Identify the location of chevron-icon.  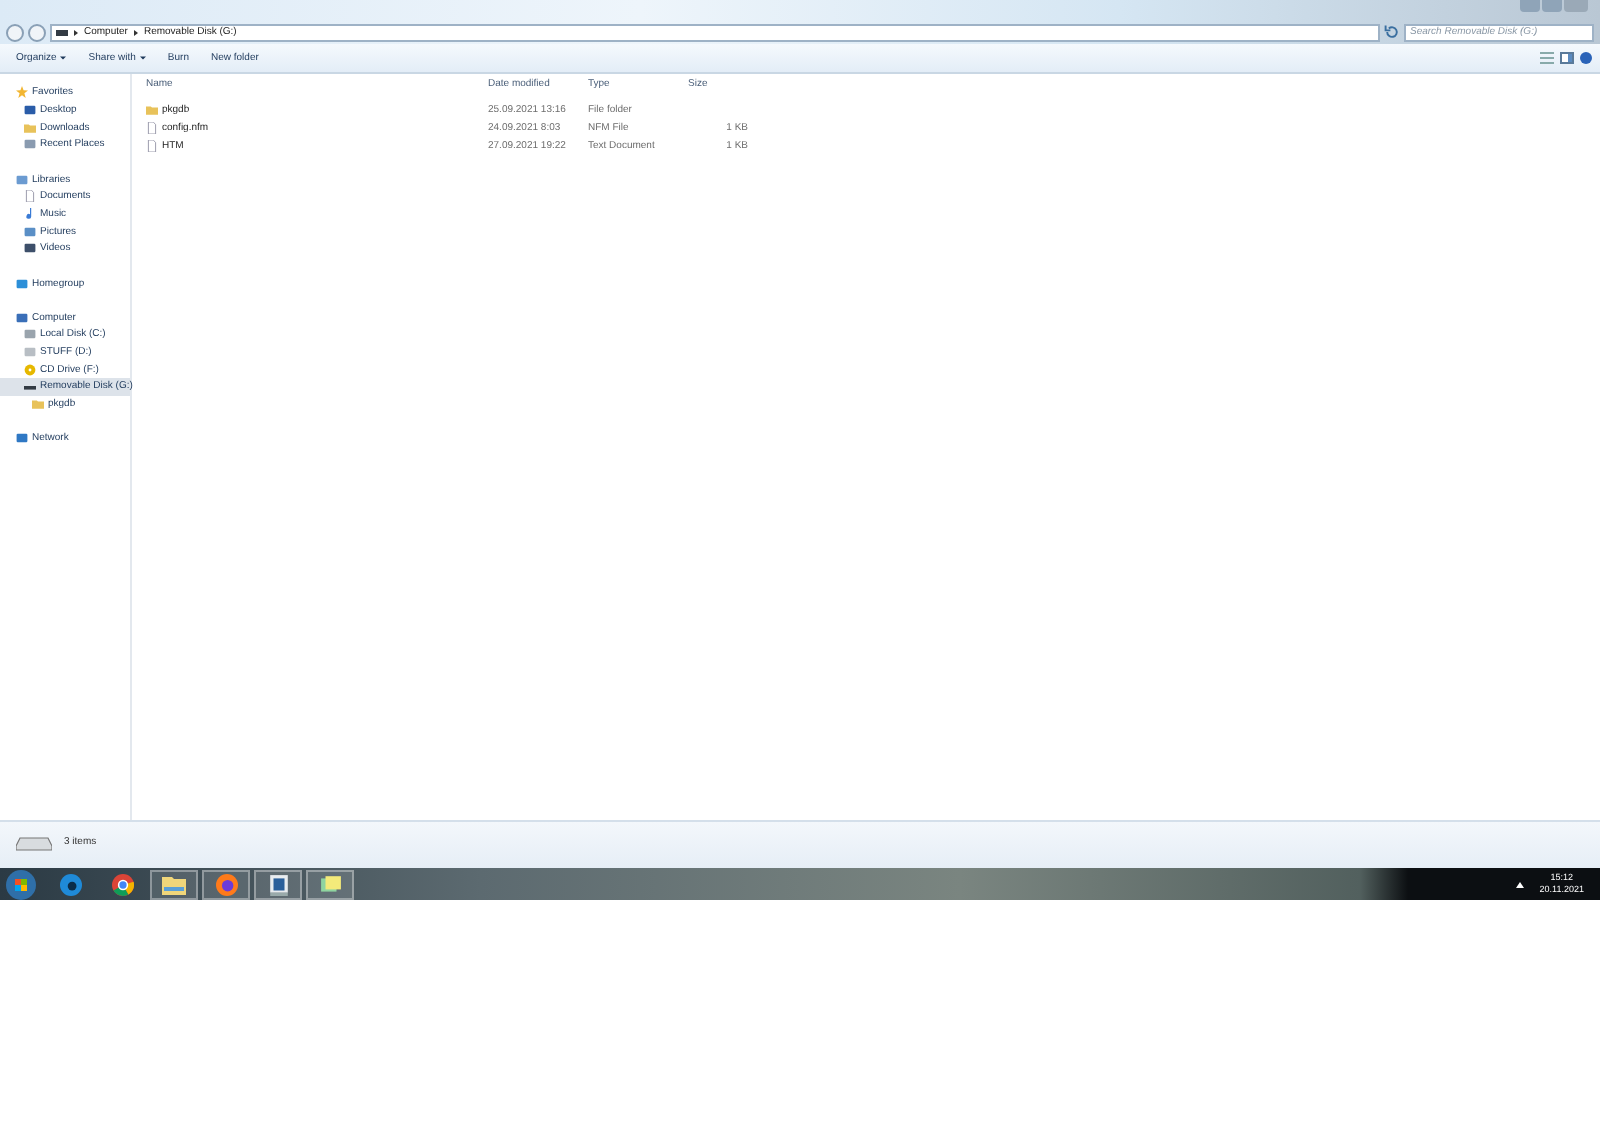
(135, 32).